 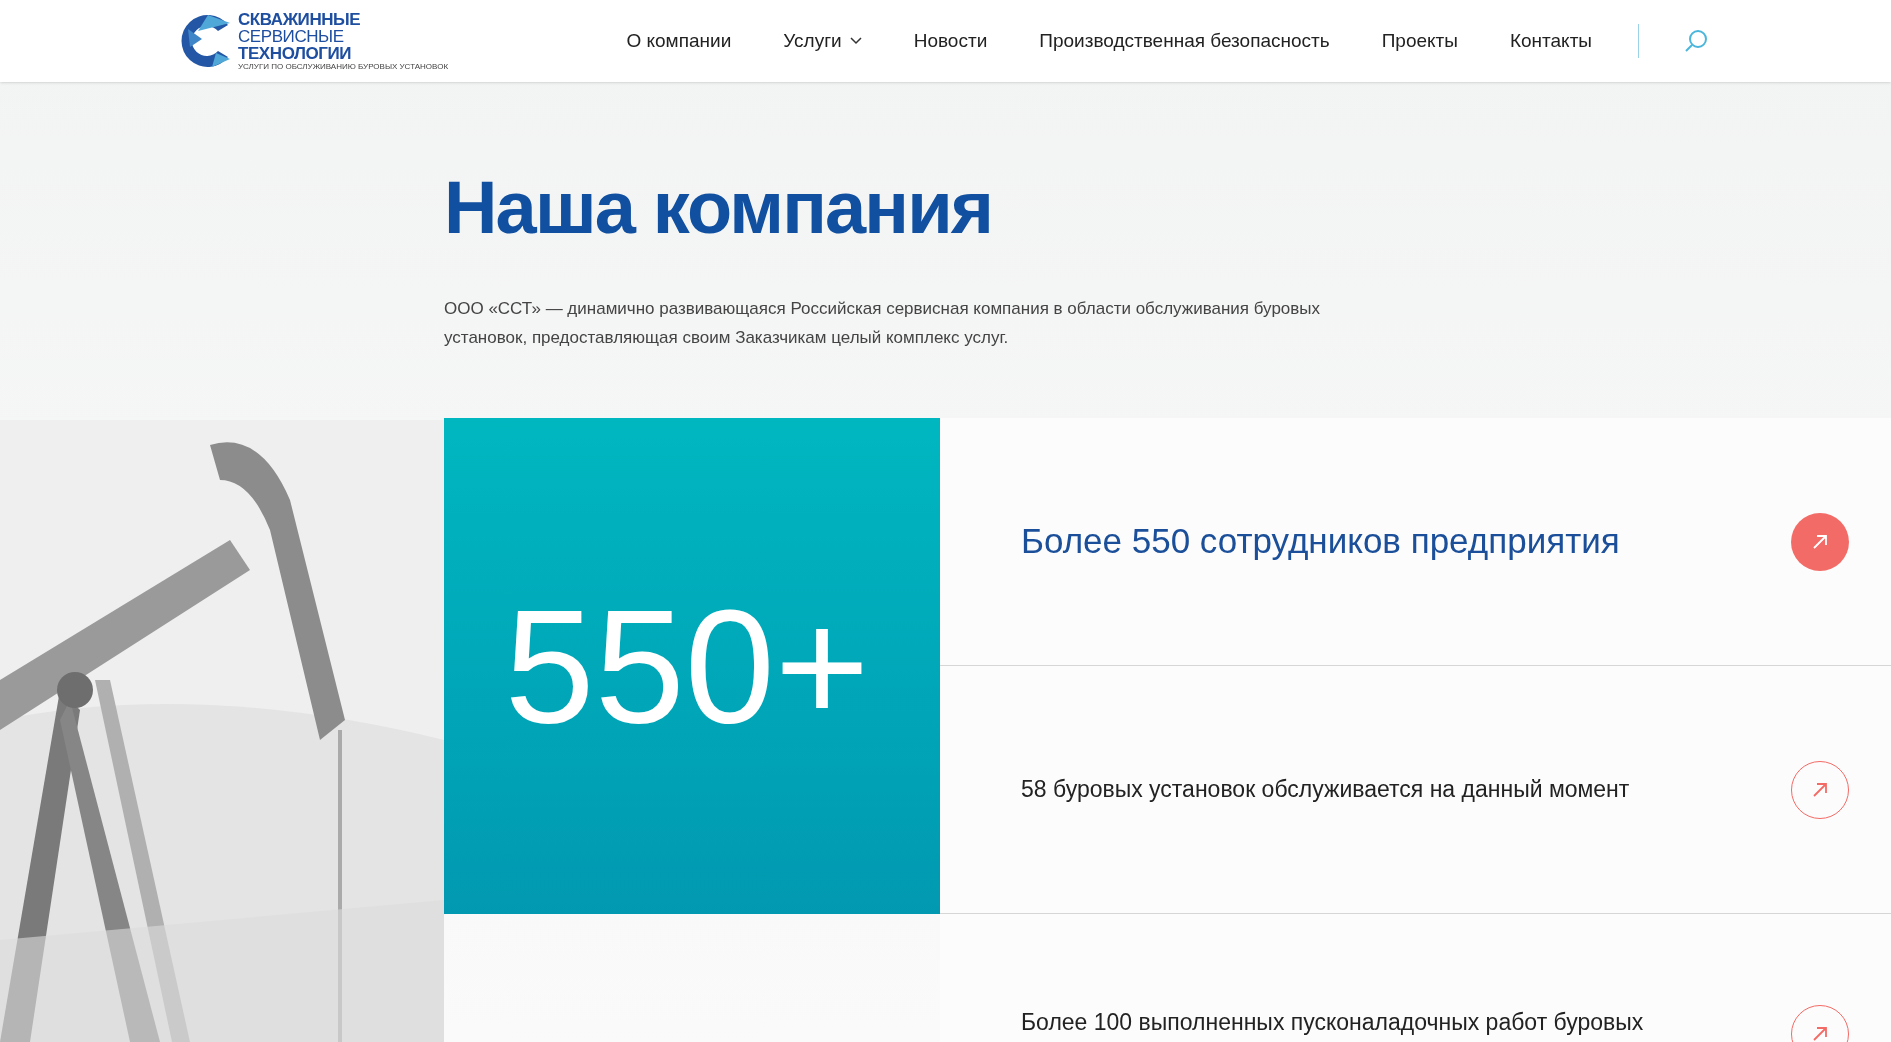 I want to click on nav-link: О компании, so click(x=679, y=41).